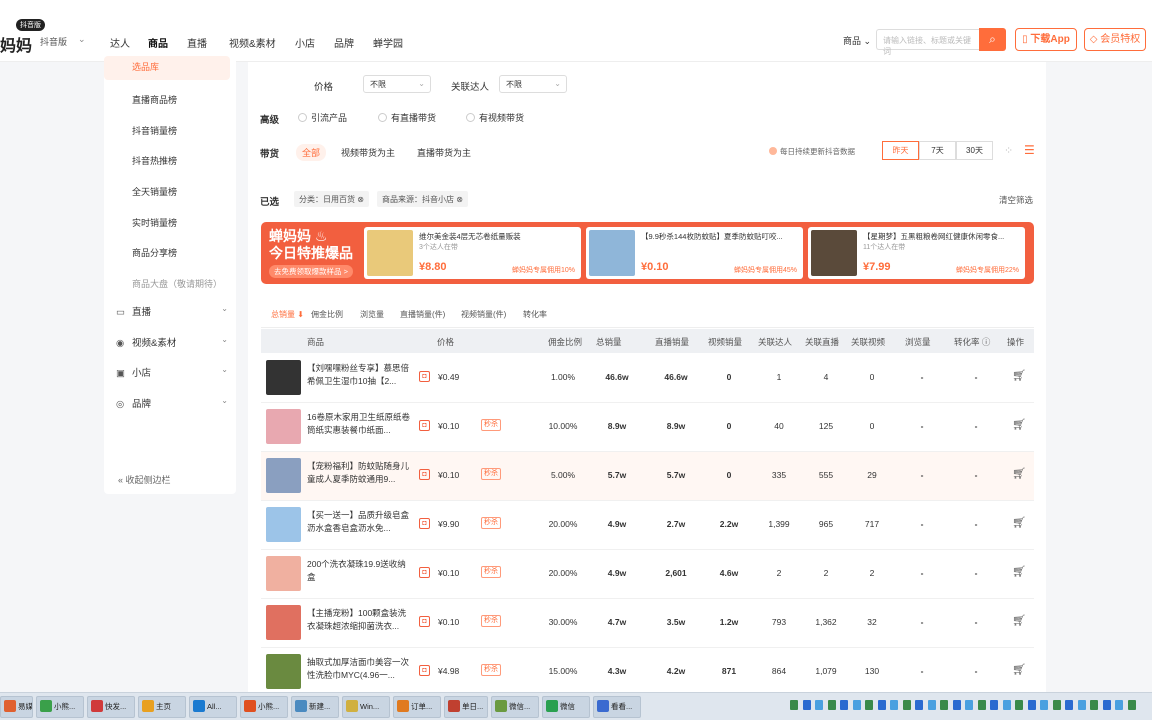 The width and height of the screenshot is (1152, 720). I want to click on search-button: ⌕, so click(992, 39).